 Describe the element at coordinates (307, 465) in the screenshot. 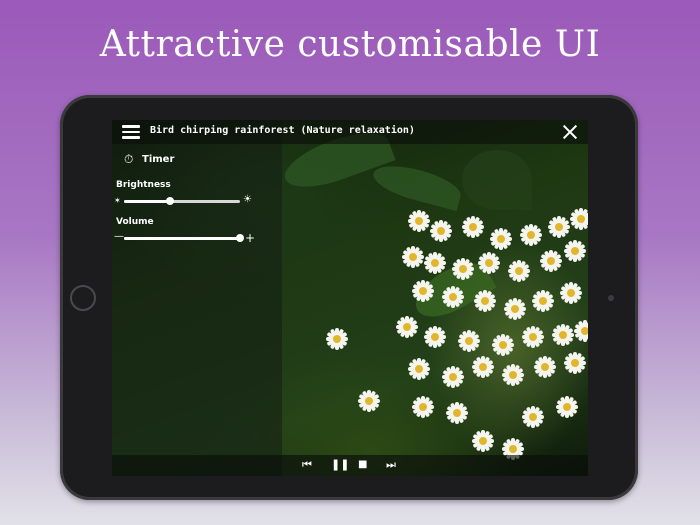

I see `rewind-icon: ⏮` at that location.